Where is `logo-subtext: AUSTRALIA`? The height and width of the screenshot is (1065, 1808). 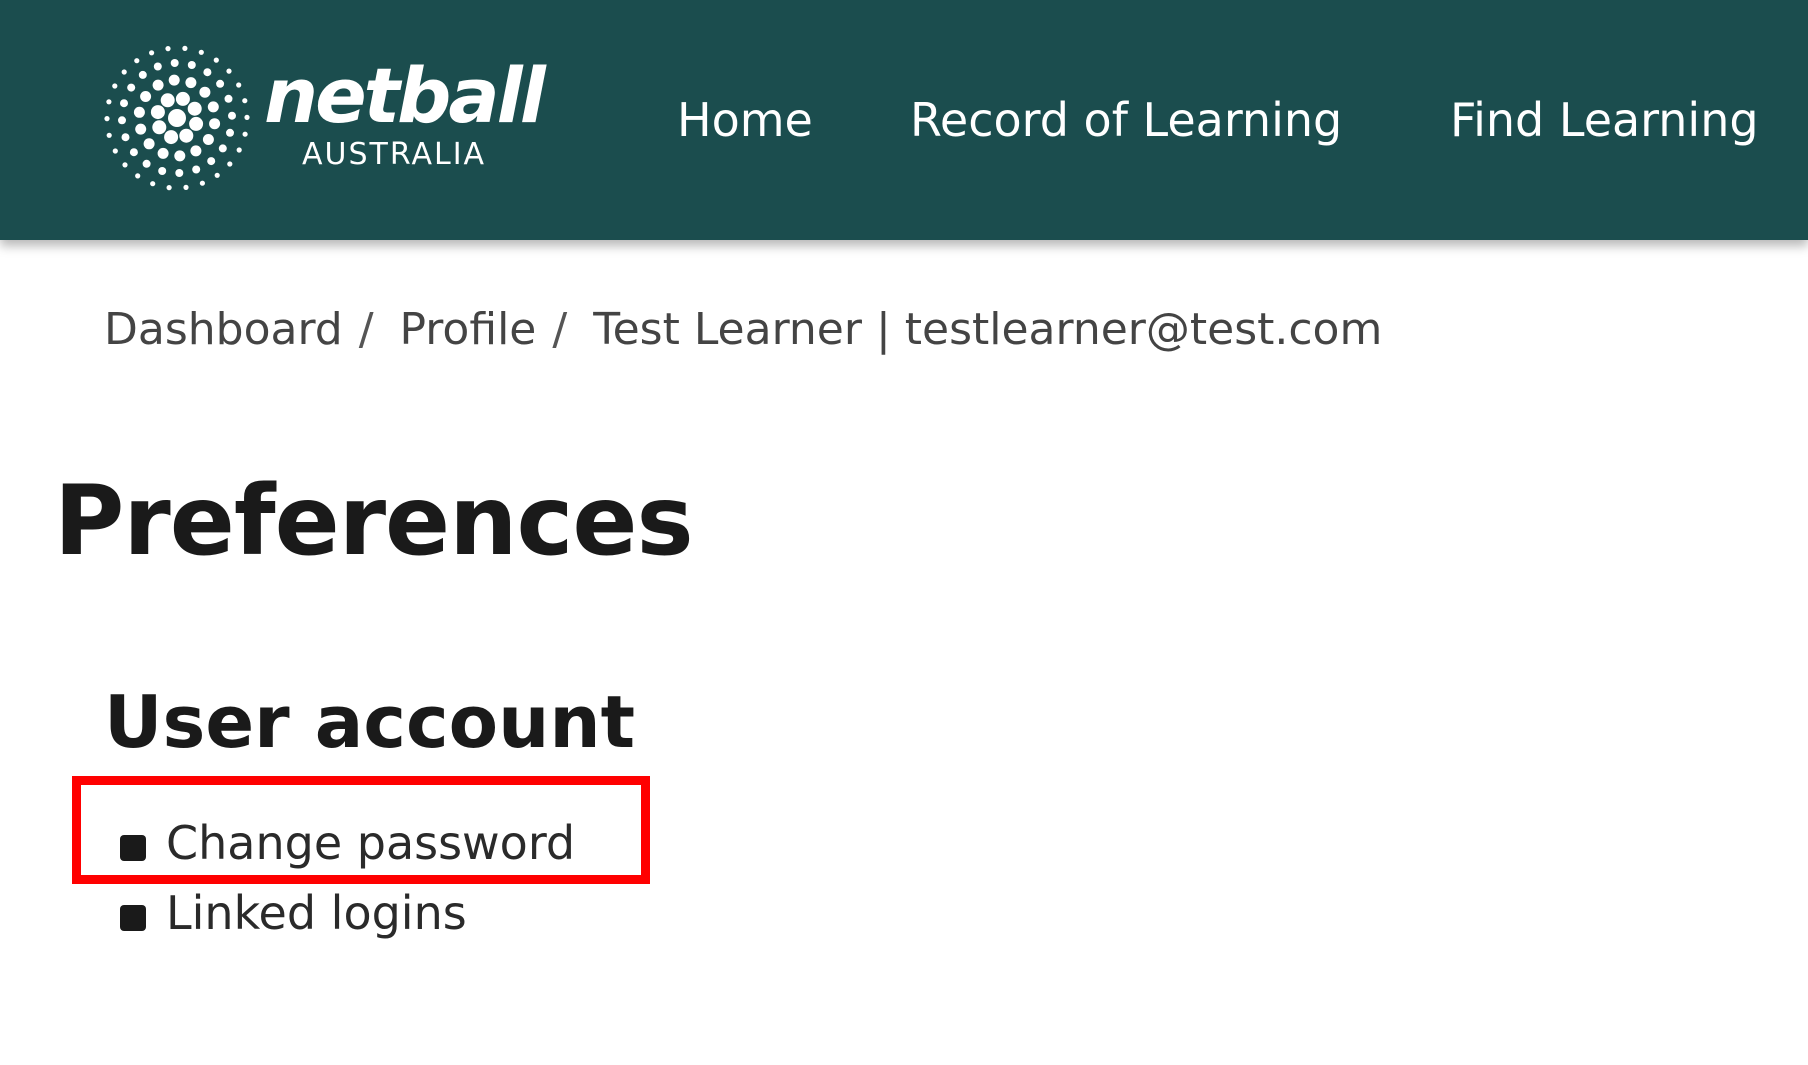 logo-subtext: AUSTRALIA is located at coordinates (394, 154).